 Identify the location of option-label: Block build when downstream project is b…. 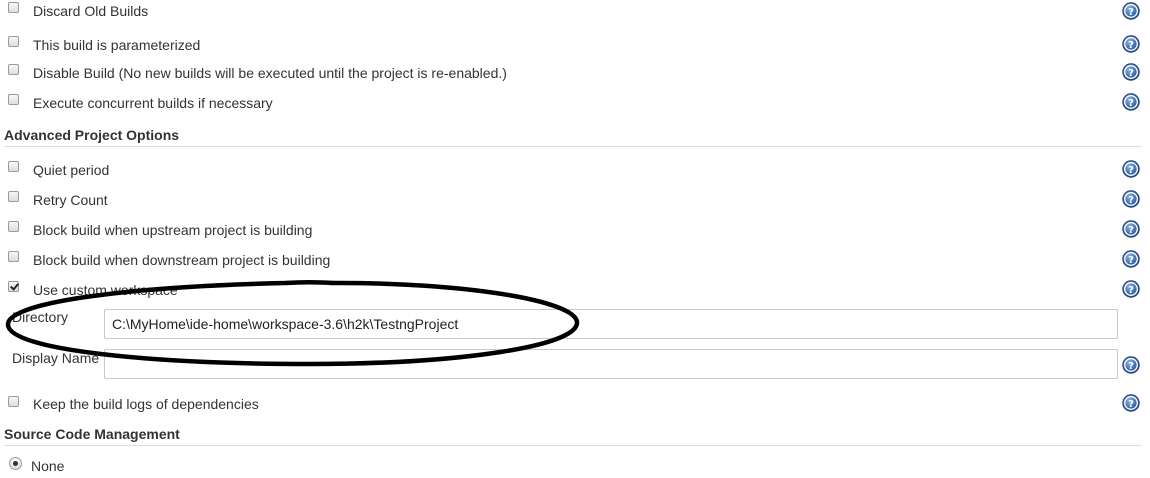
(182, 260).